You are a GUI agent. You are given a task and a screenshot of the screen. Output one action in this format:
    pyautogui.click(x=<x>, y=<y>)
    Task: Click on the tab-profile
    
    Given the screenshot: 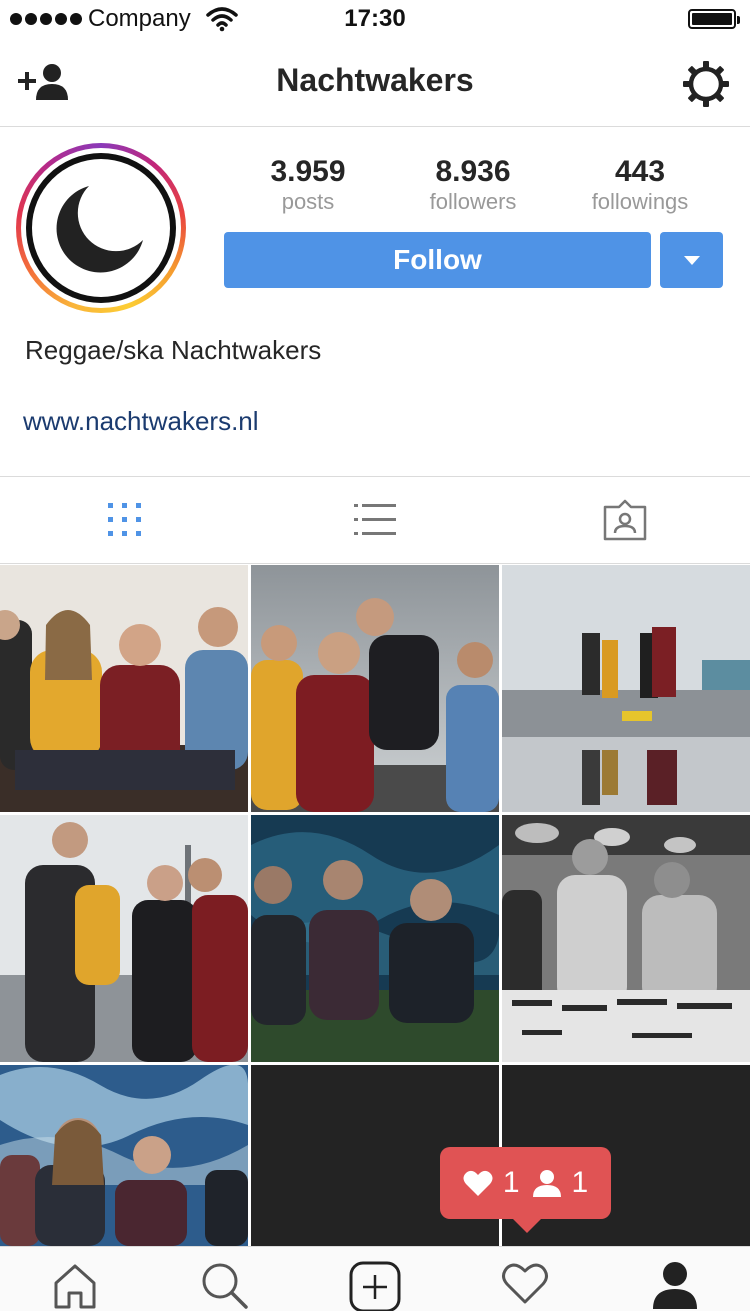 What is the action you would take?
    pyautogui.click(x=675, y=1286)
    